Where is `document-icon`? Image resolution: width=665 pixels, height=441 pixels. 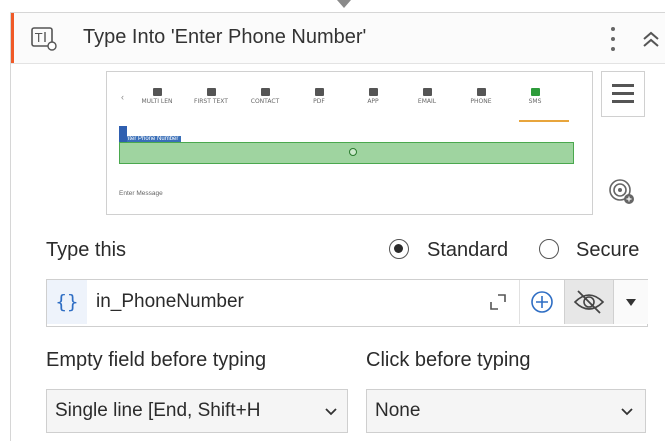
document-icon is located at coordinates (211, 92).